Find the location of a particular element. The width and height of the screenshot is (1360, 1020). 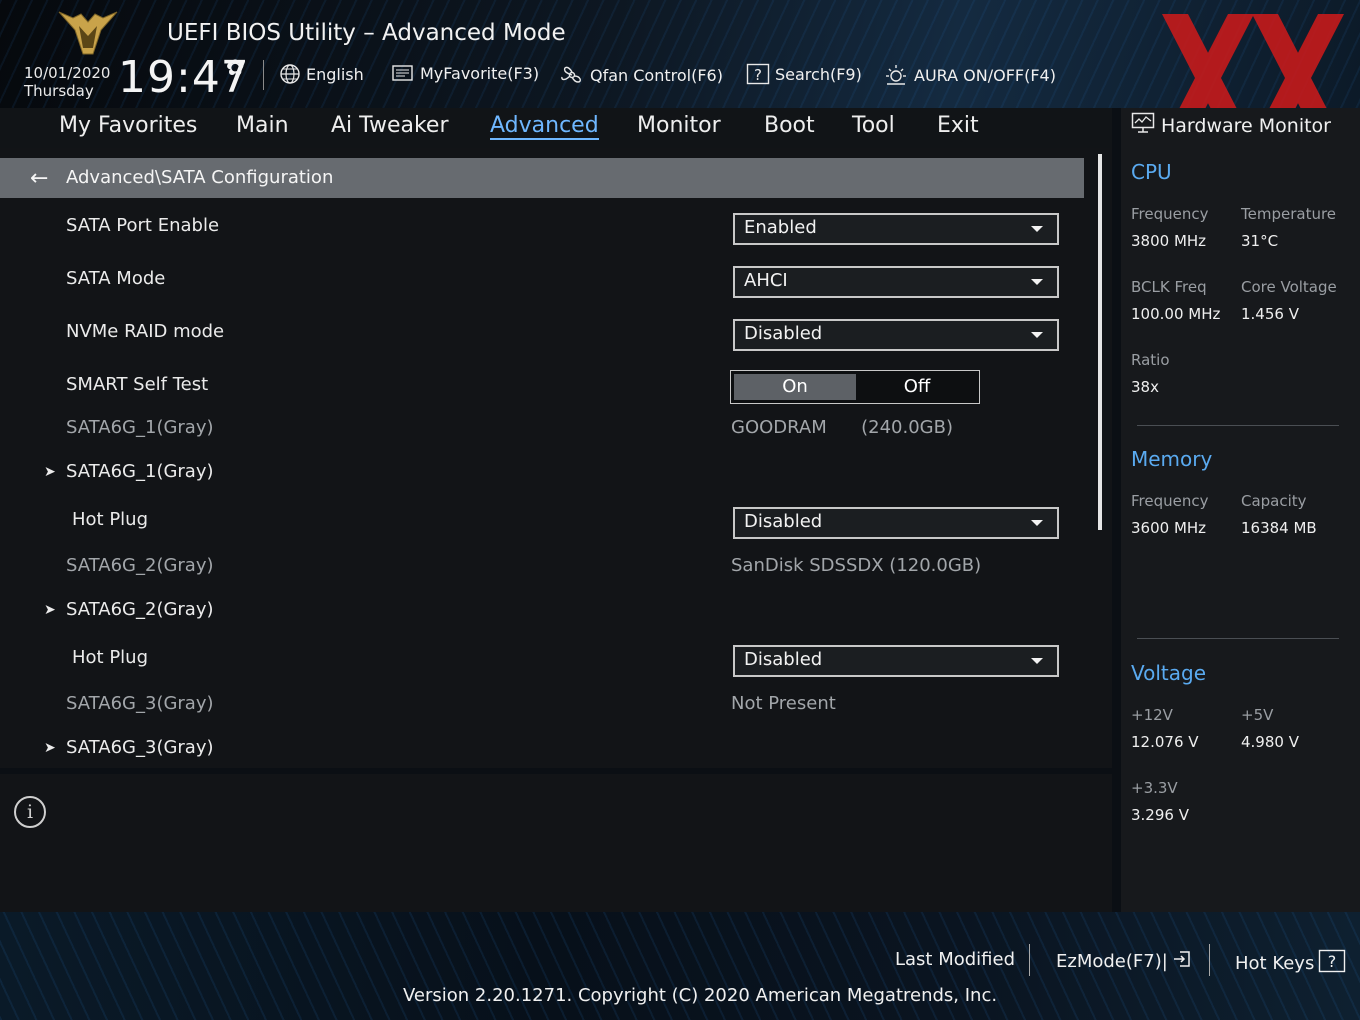

tab-tool: Tool is located at coordinates (873, 125).